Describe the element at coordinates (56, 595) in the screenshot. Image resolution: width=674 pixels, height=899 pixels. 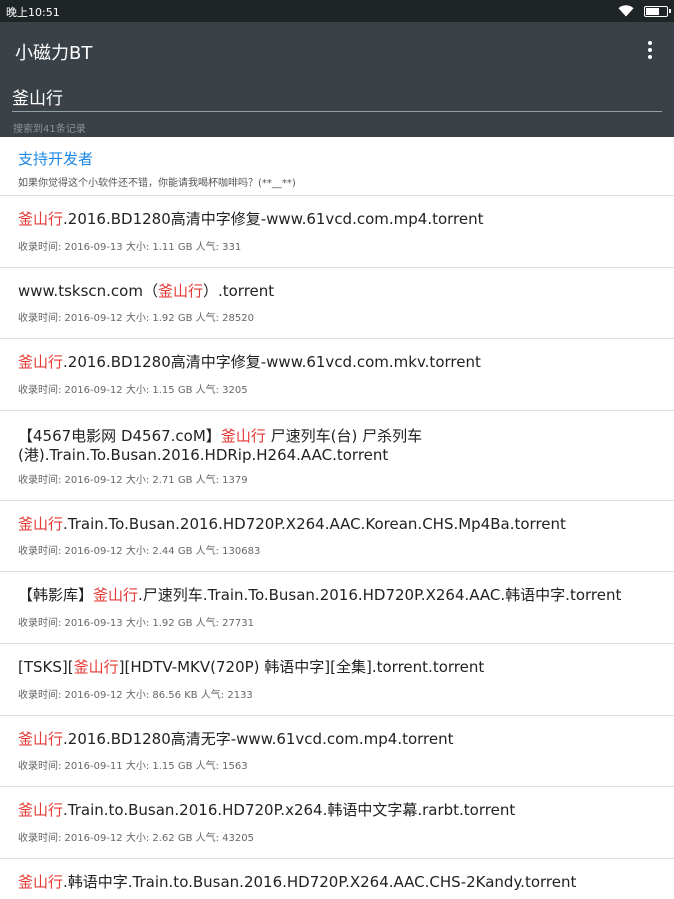
I see `torrent-title-prefix: 【韩影库】` at that location.